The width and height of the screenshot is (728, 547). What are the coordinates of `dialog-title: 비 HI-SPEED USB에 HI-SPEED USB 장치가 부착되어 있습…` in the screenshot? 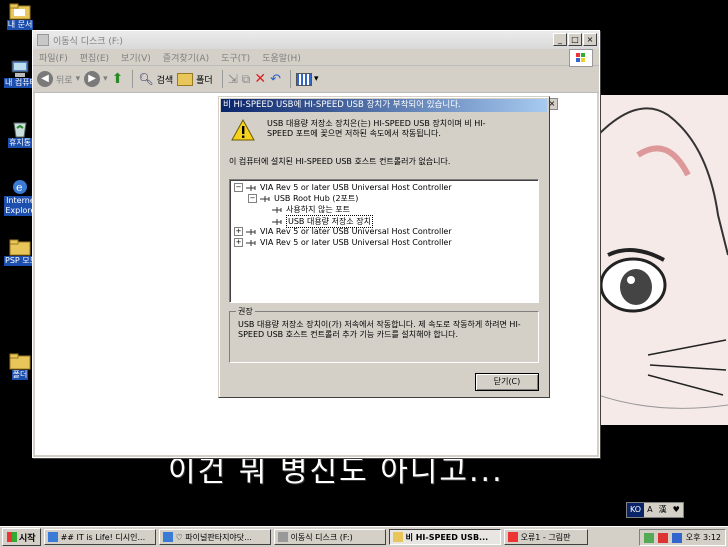 It's located at (384, 105).